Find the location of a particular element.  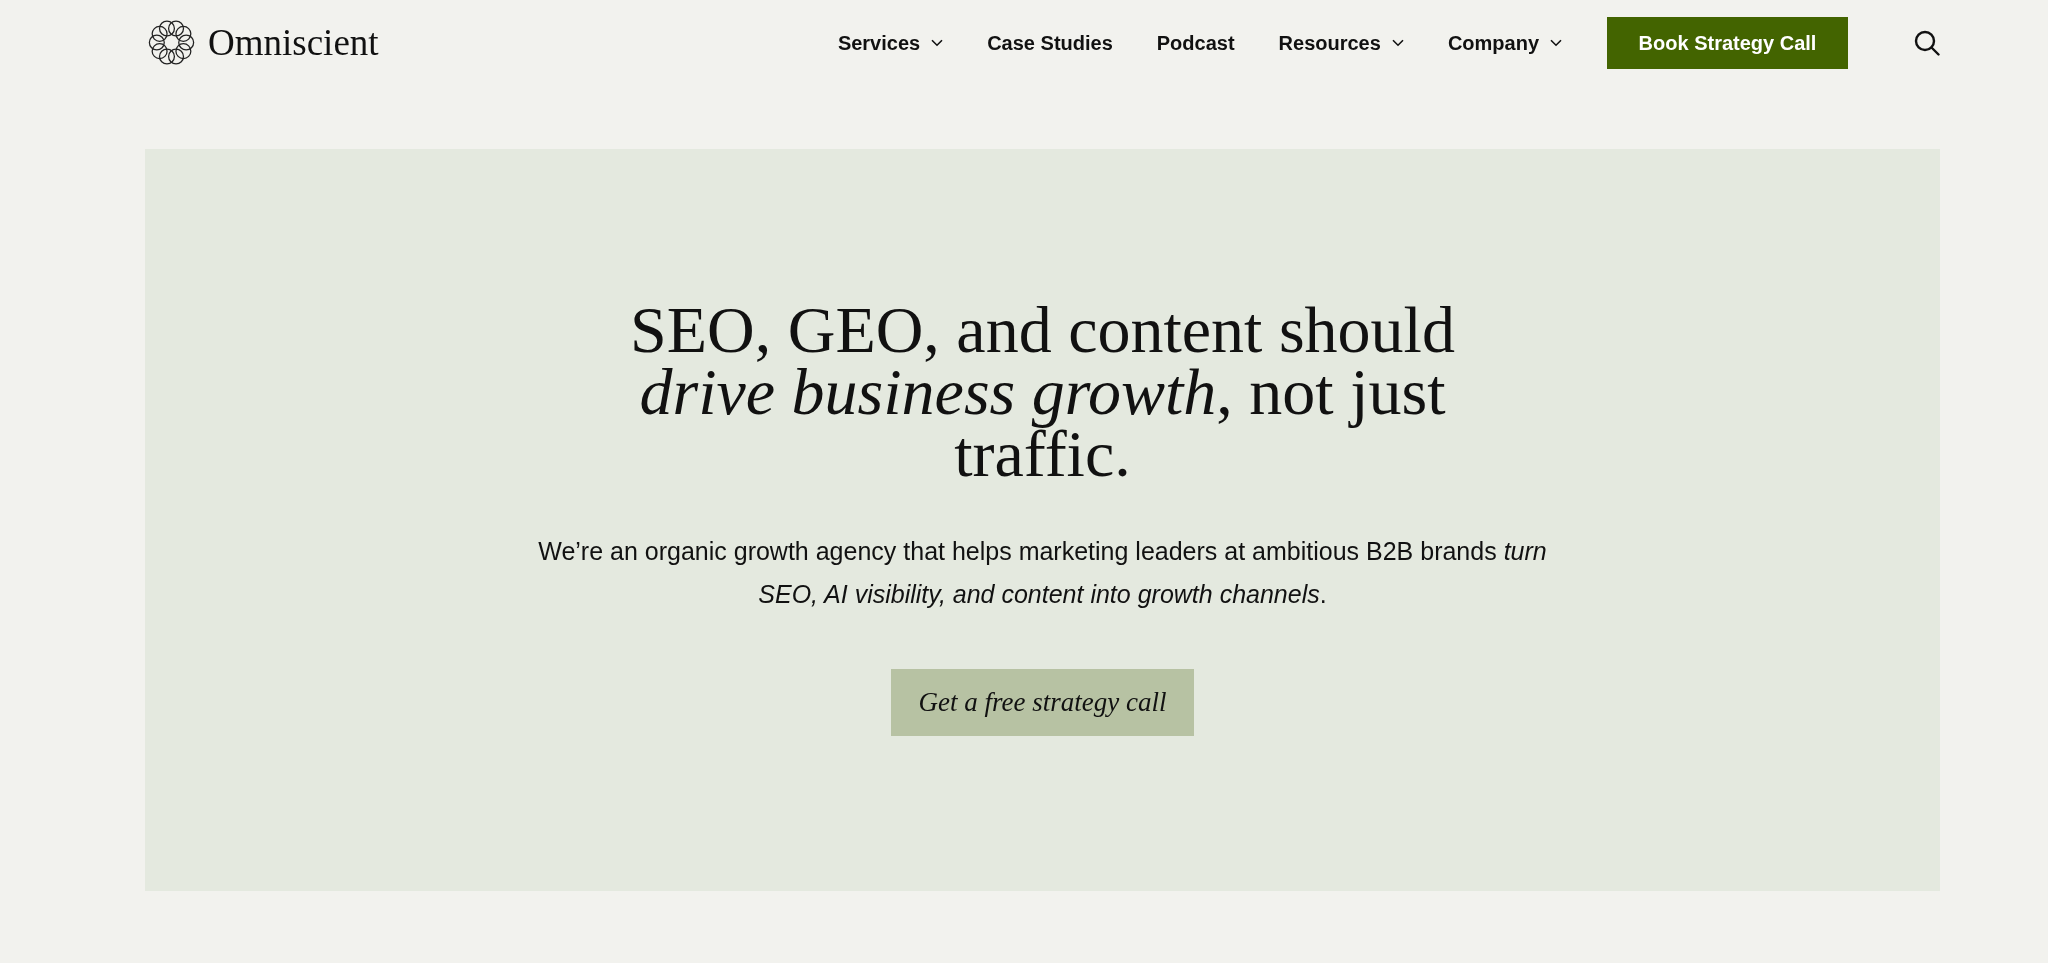

strategy-call-button: Get a free strategy call is located at coordinates (1042, 702).